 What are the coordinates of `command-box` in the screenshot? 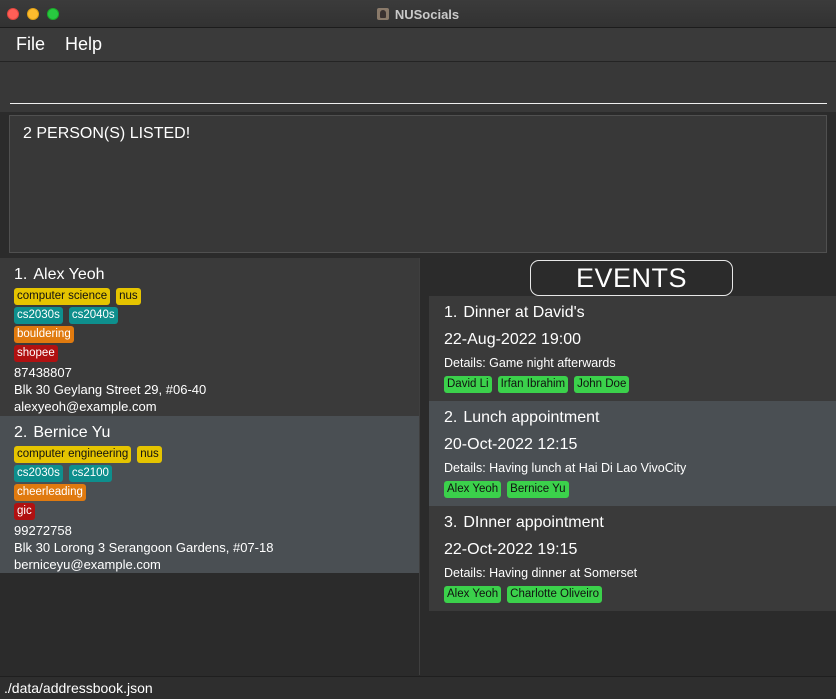 It's located at (418, 87).